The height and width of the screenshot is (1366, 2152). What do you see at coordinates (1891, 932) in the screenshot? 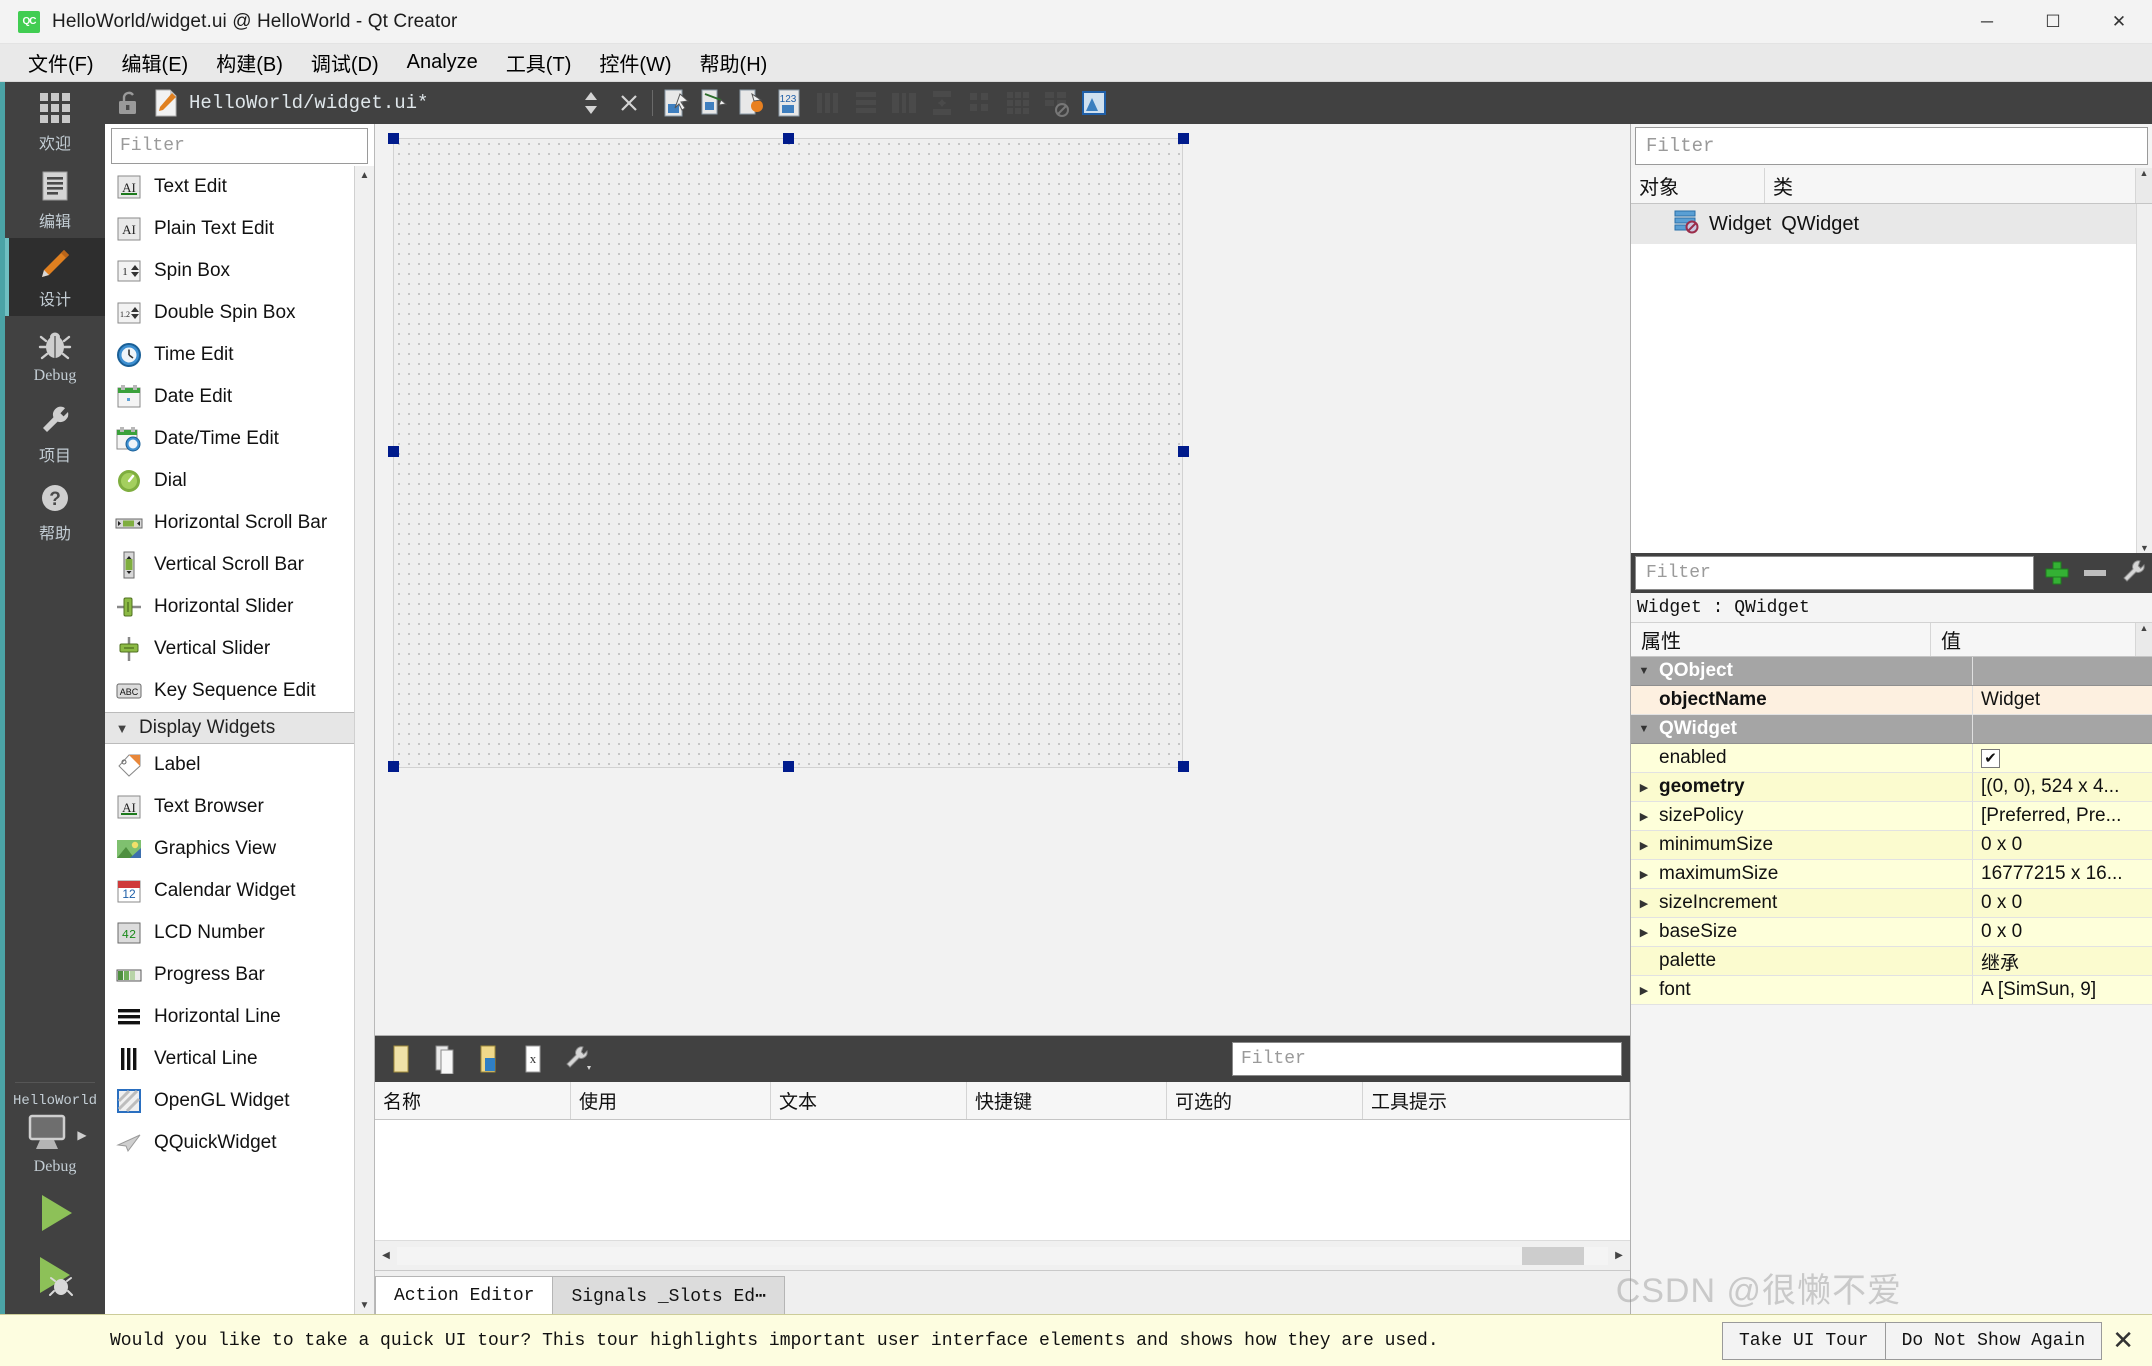
I see `property-row-basesize: ▶ baseSize 0 x 0` at bounding box center [1891, 932].